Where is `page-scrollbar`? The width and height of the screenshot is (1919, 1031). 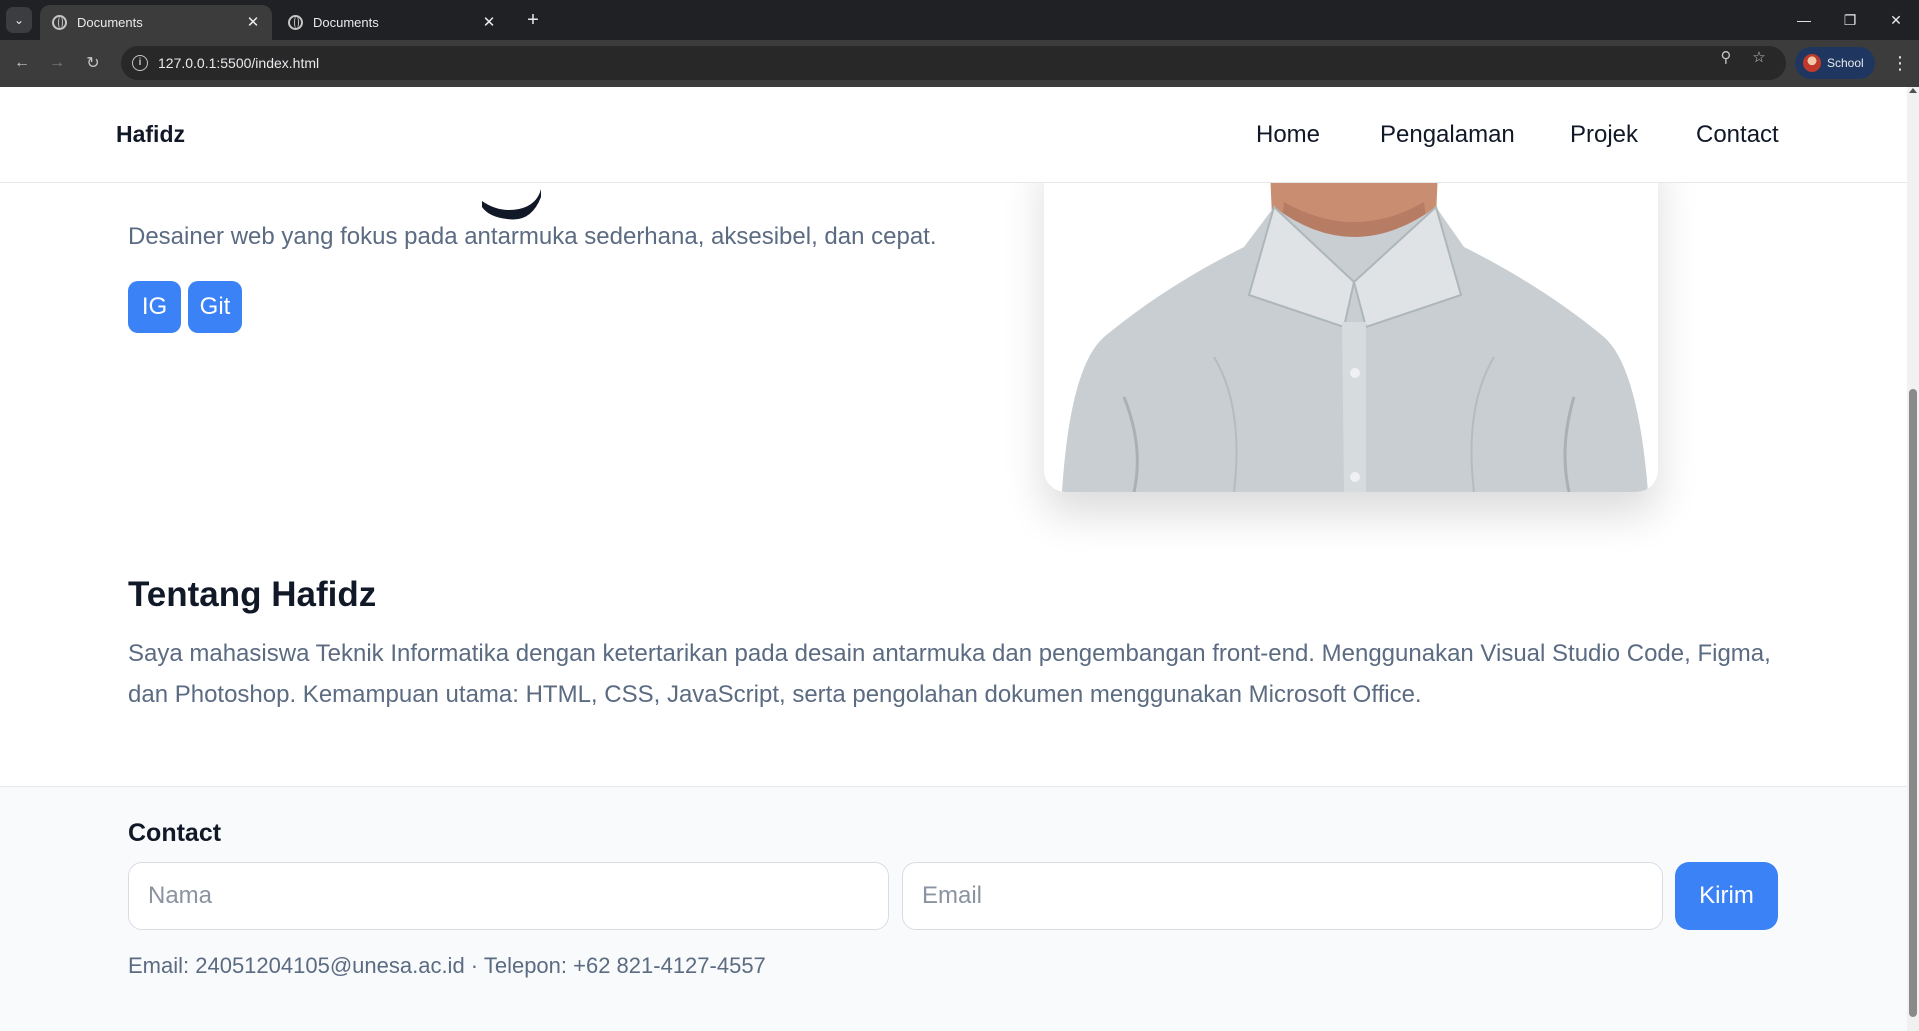 page-scrollbar is located at coordinates (1913, 559).